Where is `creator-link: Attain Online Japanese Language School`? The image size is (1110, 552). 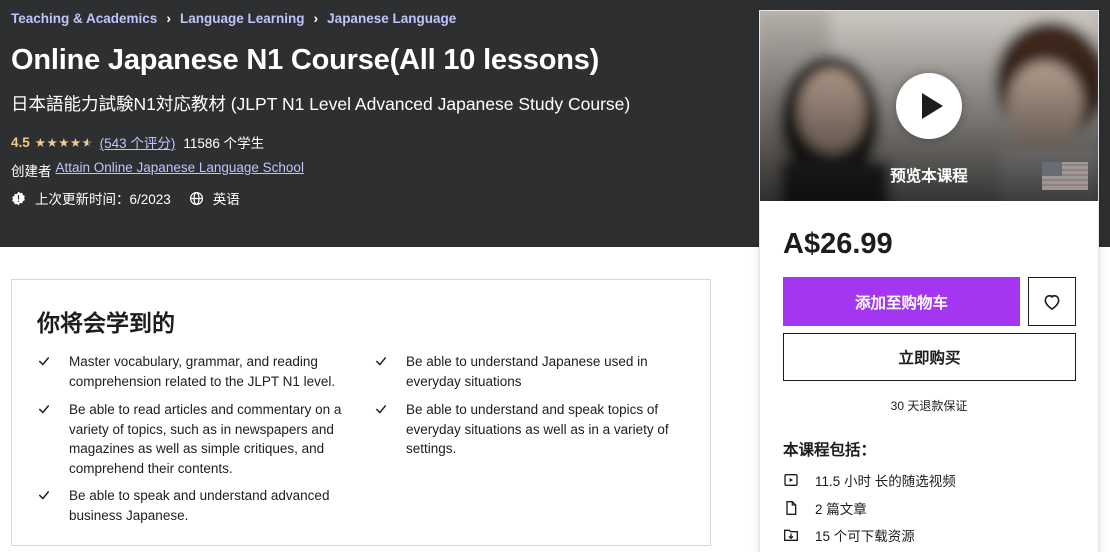 creator-link: Attain Online Japanese Language School is located at coordinates (180, 170).